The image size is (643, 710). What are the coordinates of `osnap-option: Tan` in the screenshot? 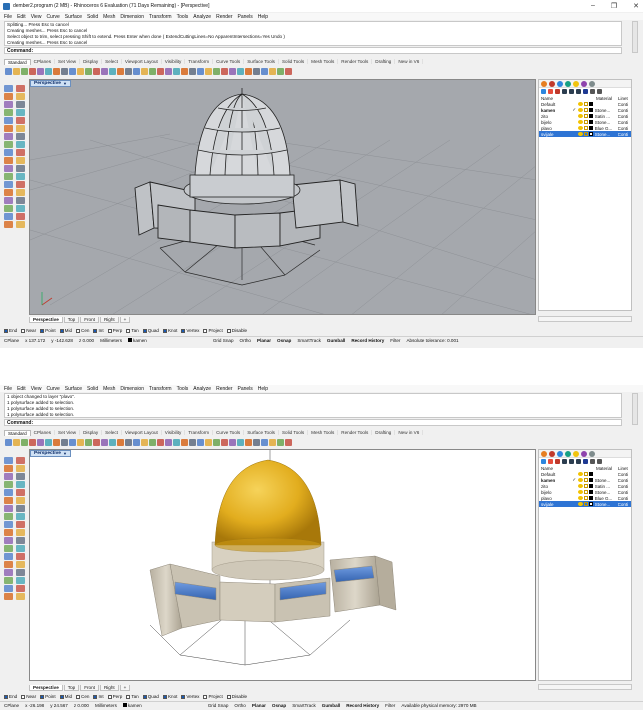 It's located at (132, 330).